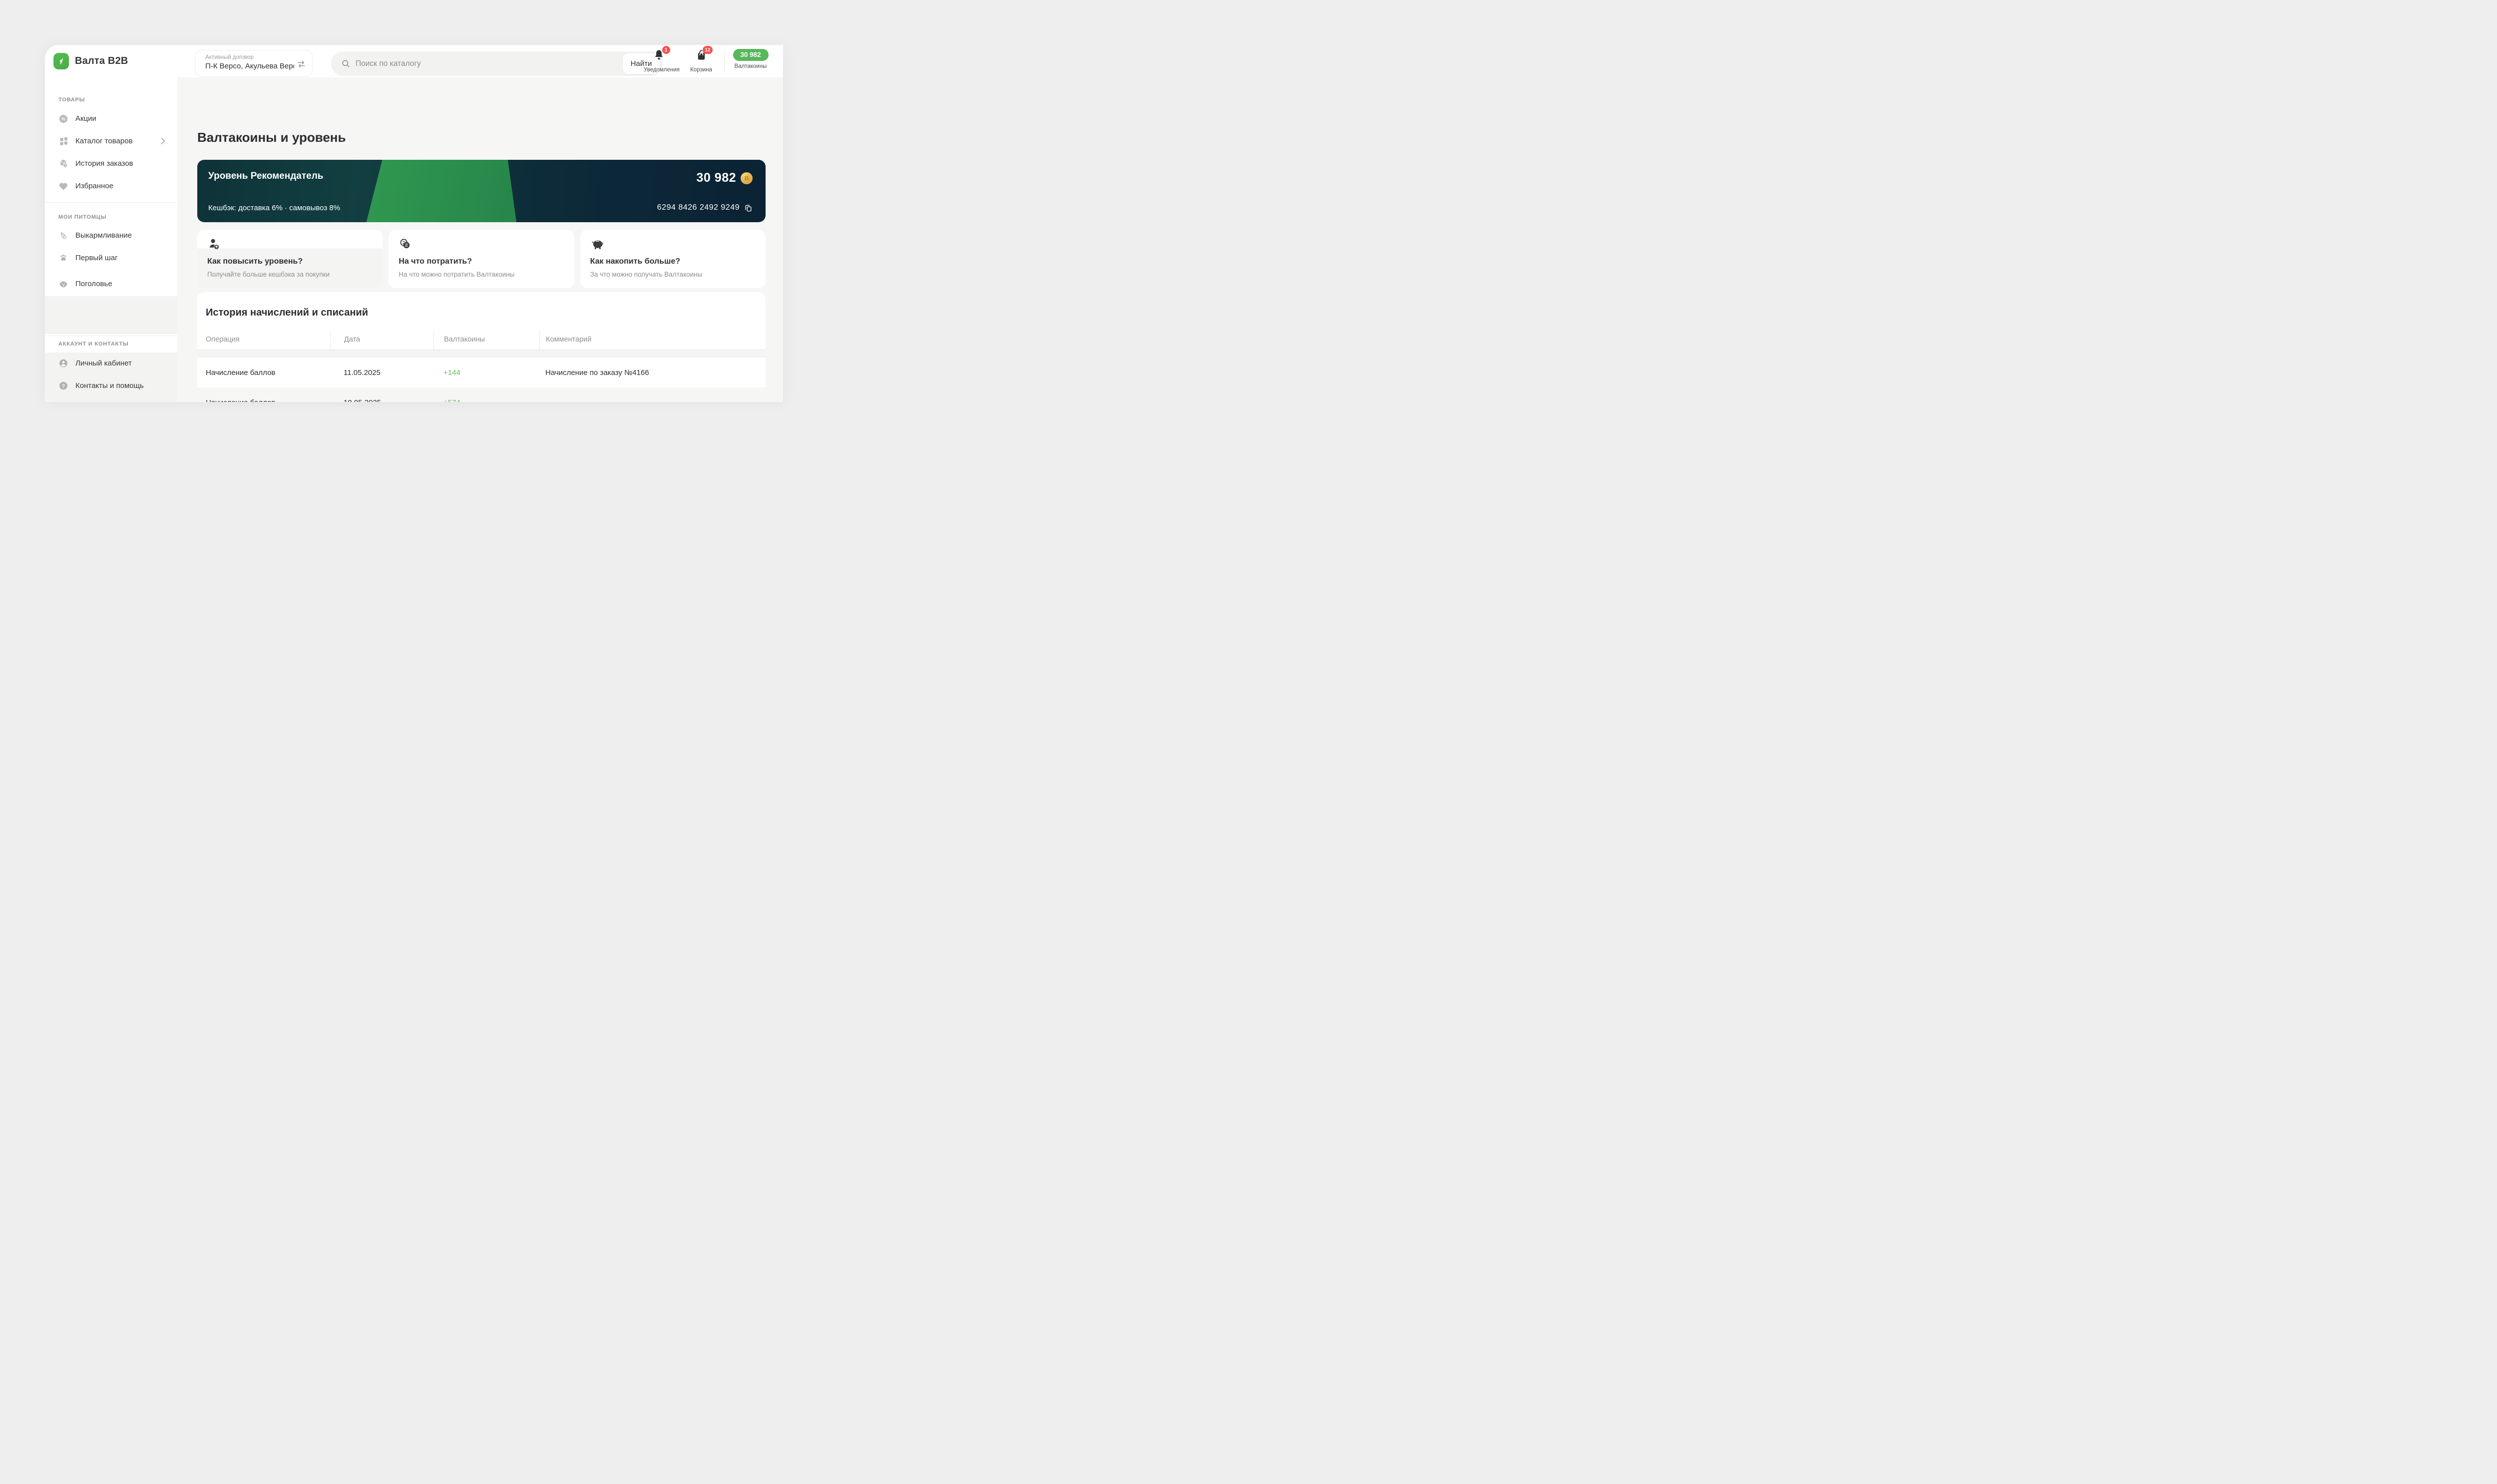 The height and width of the screenshot is (1484, 2497). Describe the element at coordinates (652, 400) in the screenshot. I see `cell-comment: –` at that location.